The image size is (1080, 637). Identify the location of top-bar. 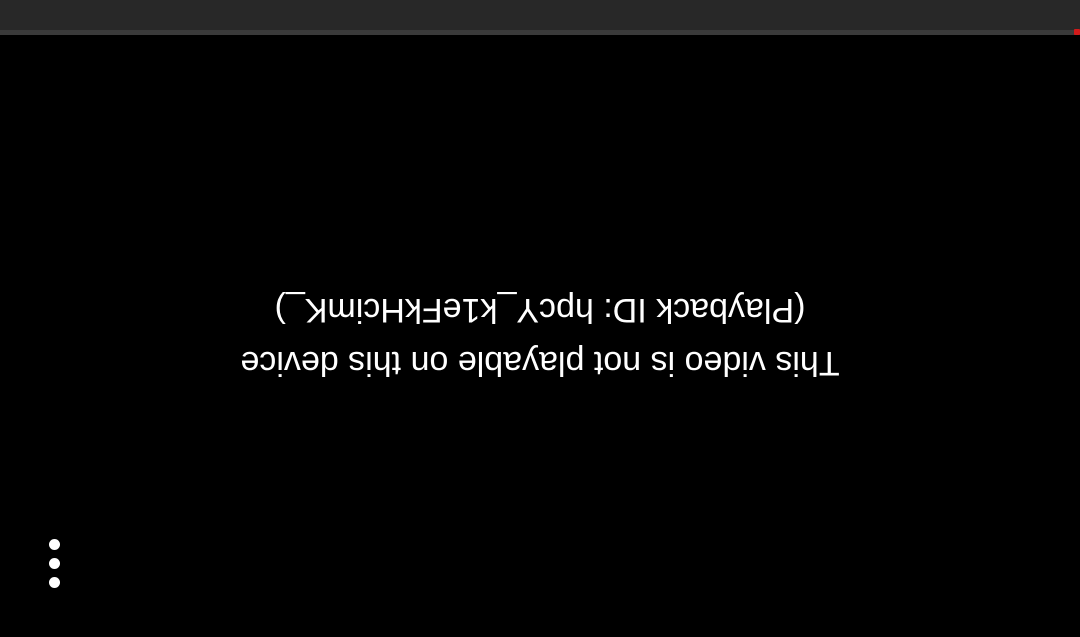
(540, 15).